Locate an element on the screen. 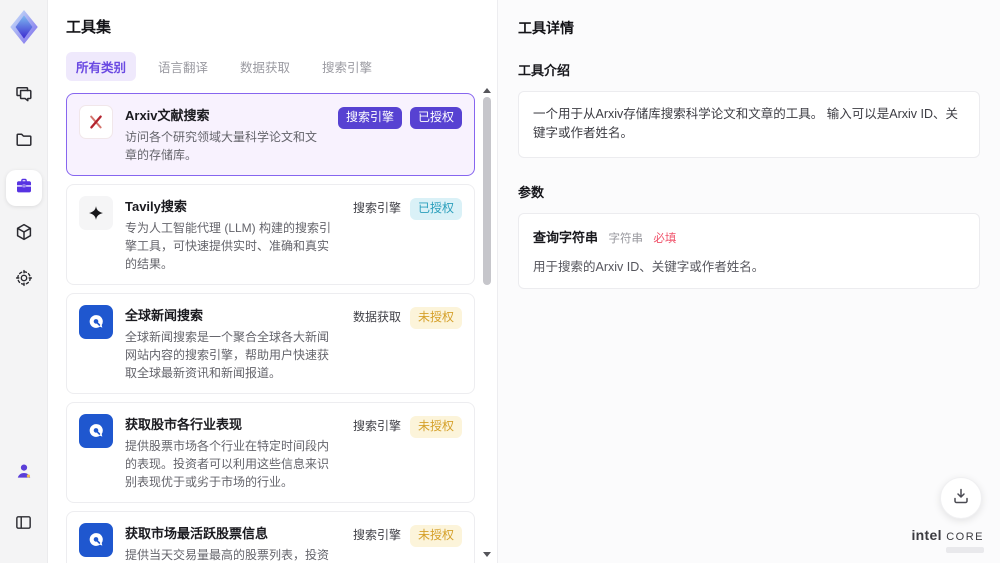 This screenshot has width=1000, height=563. collapse-sidebar-button is located at coordinates (24, 525).